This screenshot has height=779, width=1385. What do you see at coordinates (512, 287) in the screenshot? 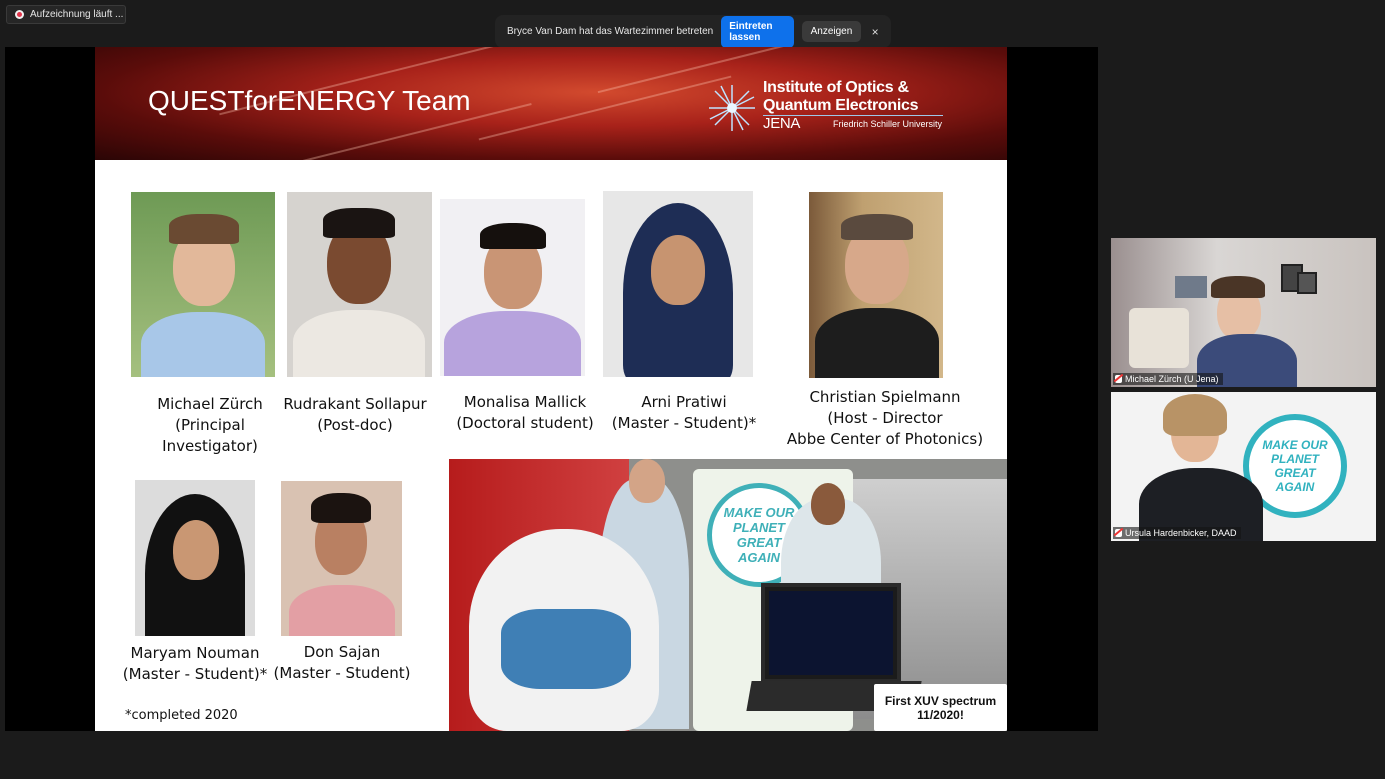
I see `photo-monalisa-mallick` at bounding box center [512, 287].